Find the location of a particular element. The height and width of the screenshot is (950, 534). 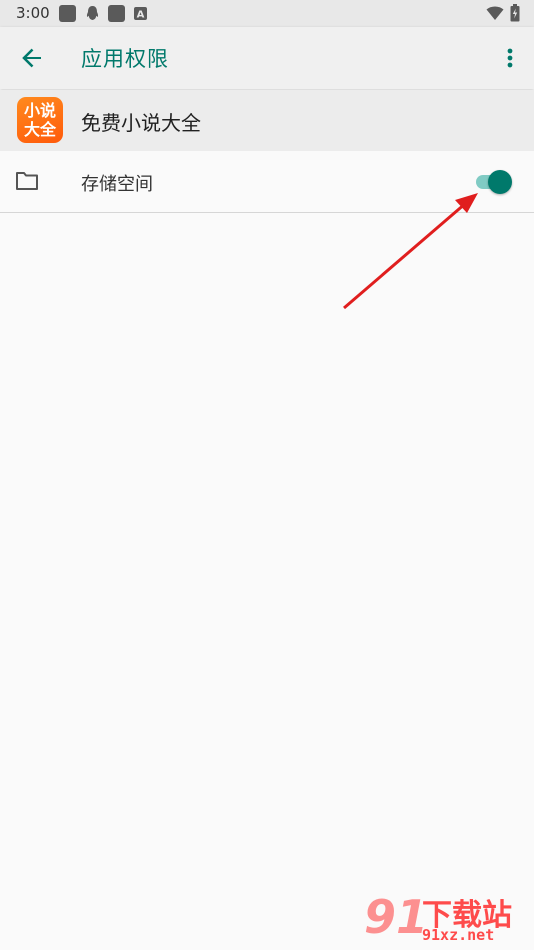

back-button is located at coordinates (32, 58).